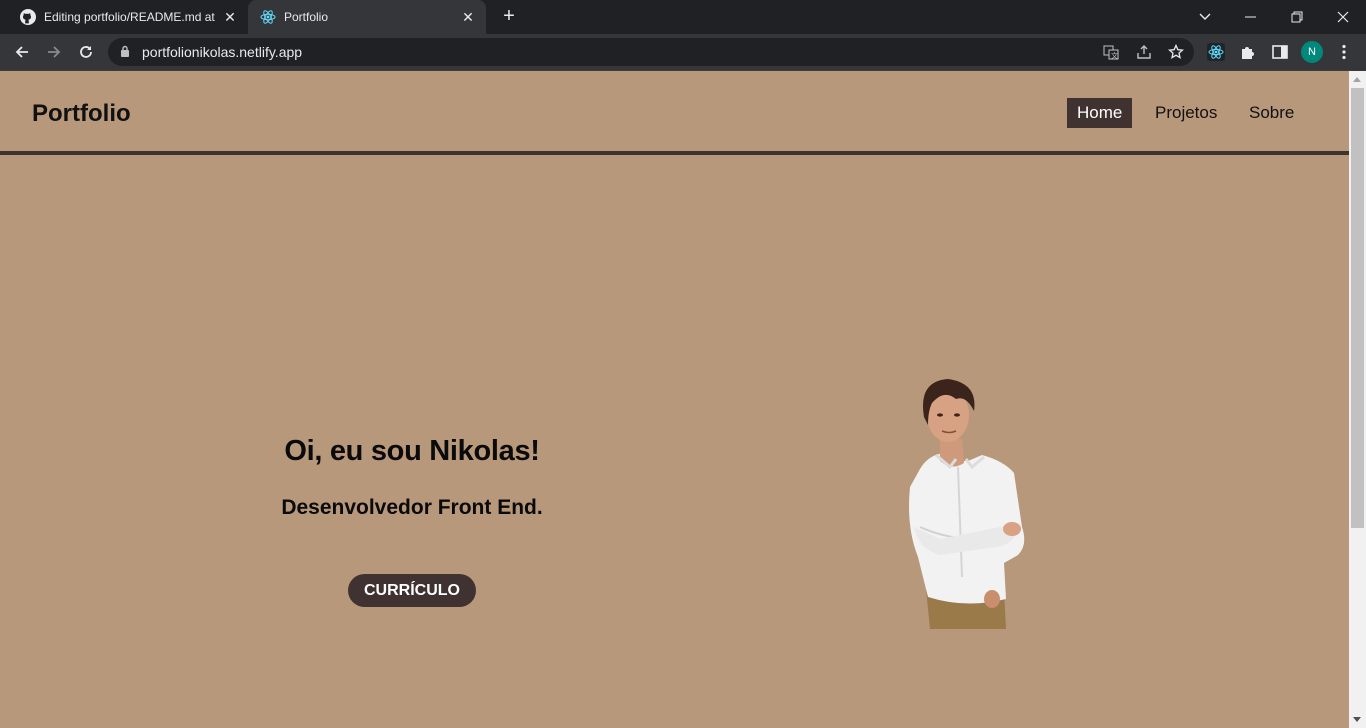 This screenshot has width=1366, height=728. I want to click on arrow-right-icon, so click(54, 52).